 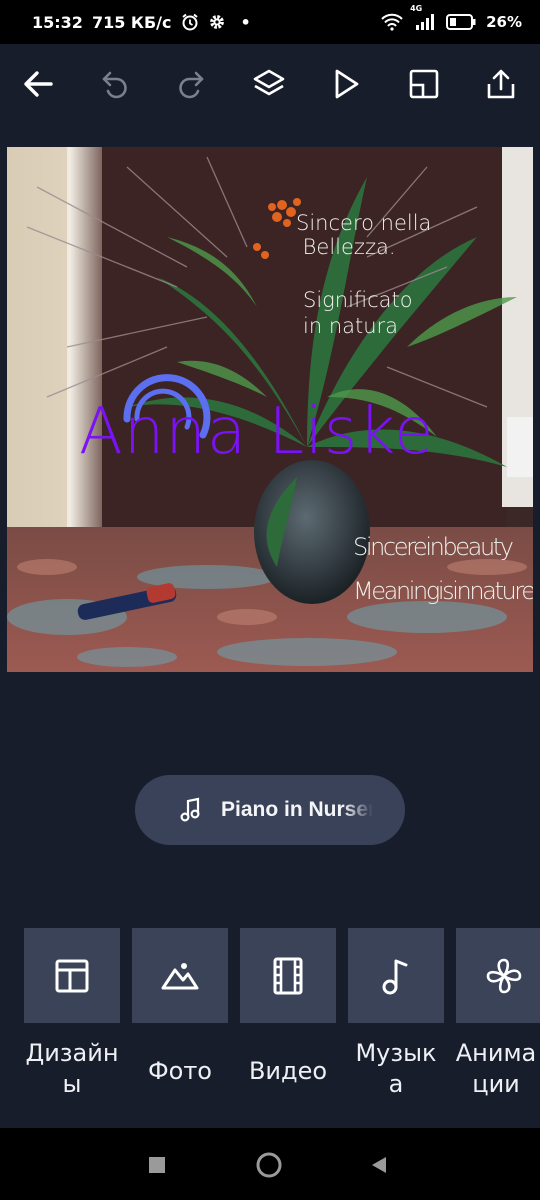 I want to click on back-button, so click(x=38, y=84).